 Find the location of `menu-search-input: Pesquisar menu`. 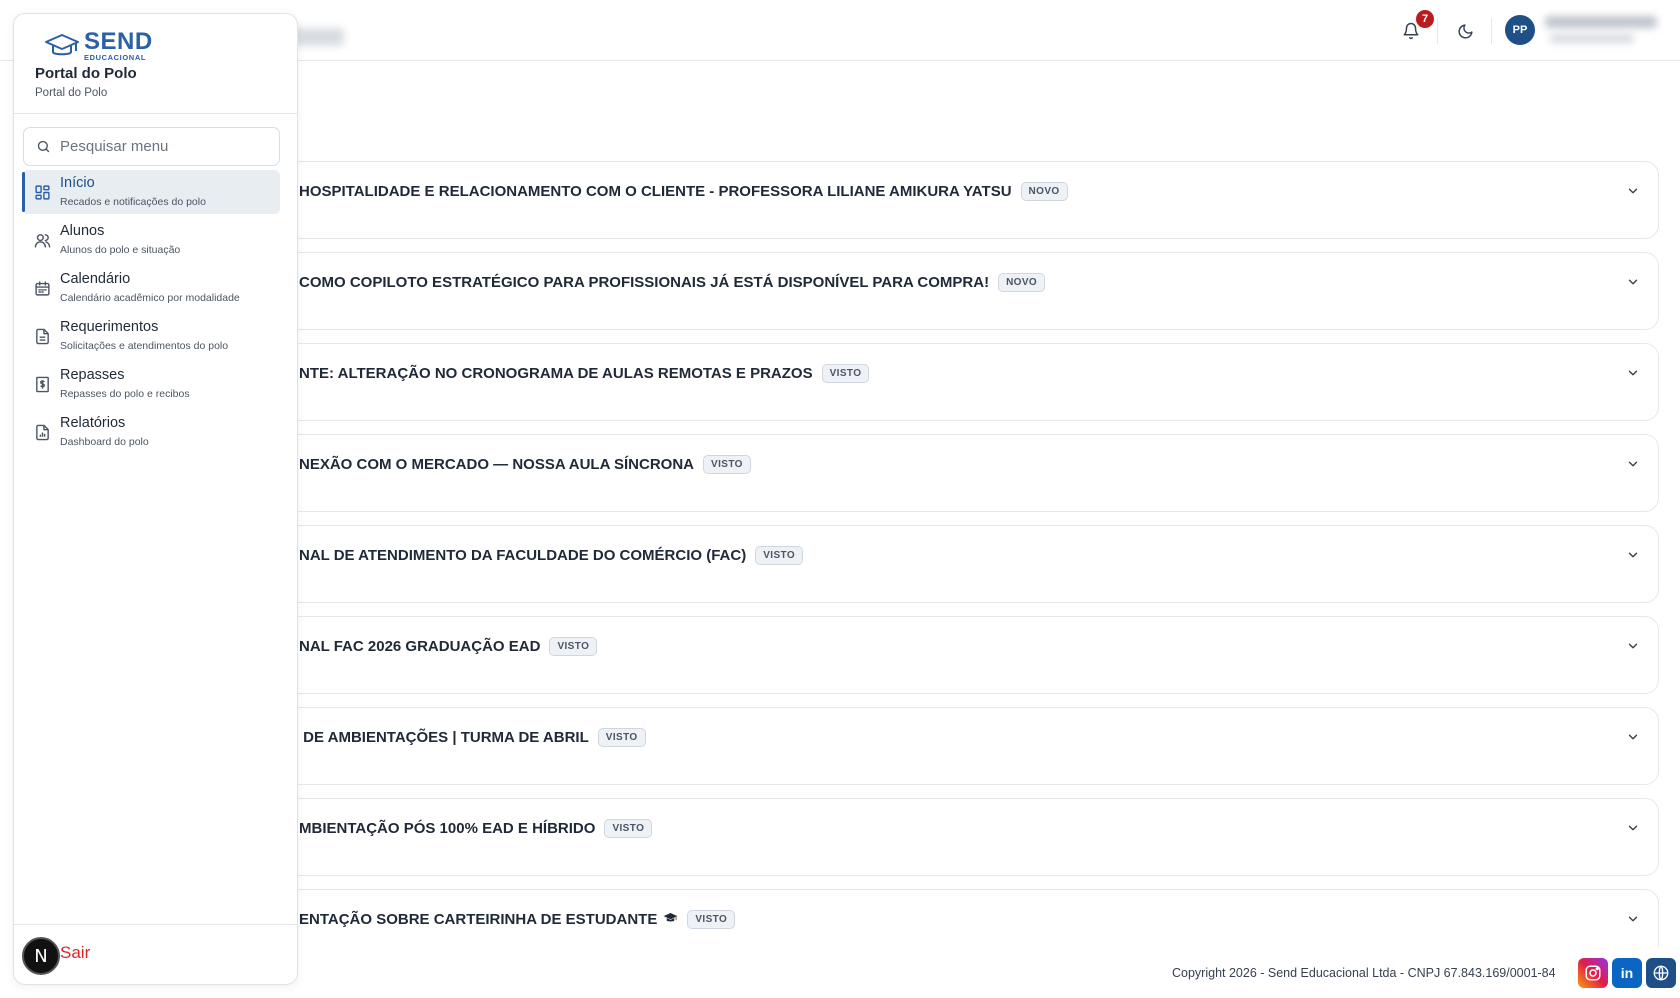

menu-search-input: Pesquisar menu is located at coordinates (151, 146).